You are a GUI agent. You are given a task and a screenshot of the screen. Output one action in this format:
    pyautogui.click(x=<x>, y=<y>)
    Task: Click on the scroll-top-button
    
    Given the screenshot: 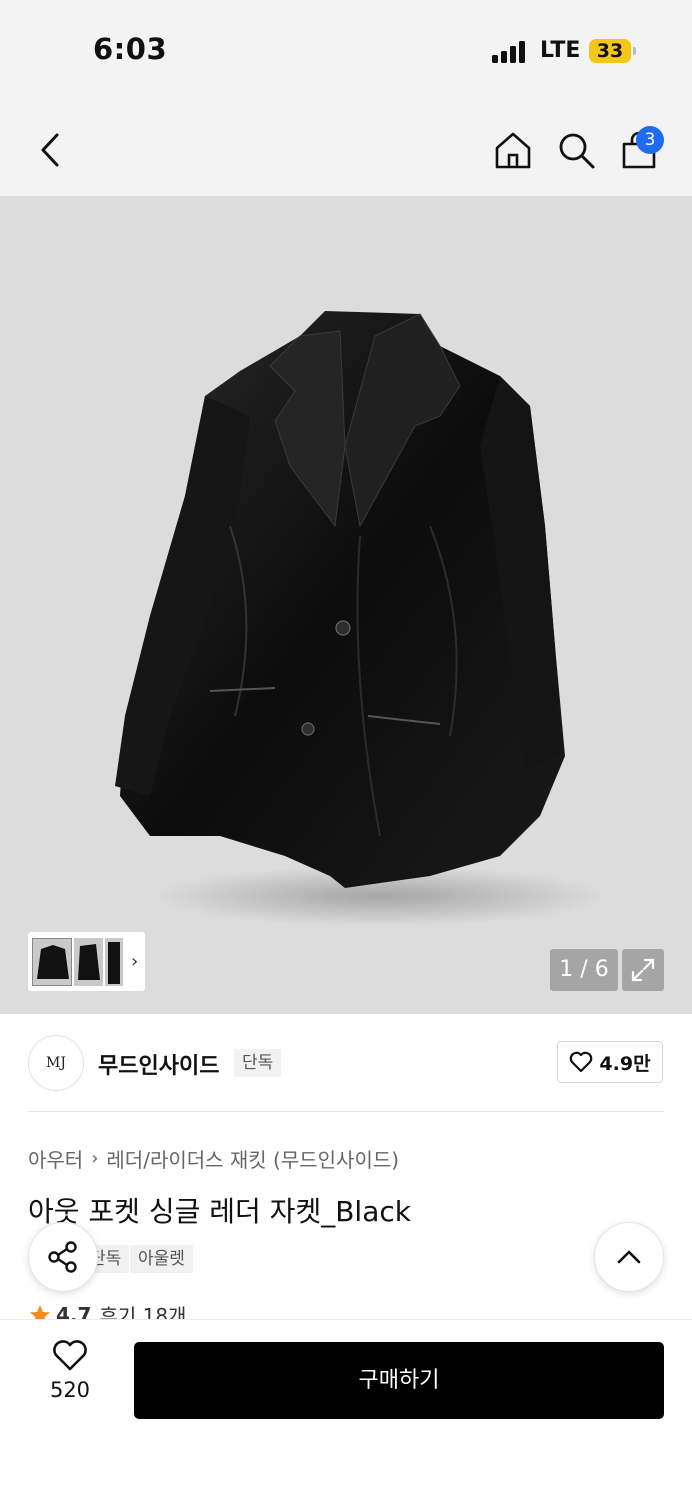 What is the action you would take?
    pyautogui.click(x=629, y=1257)
    